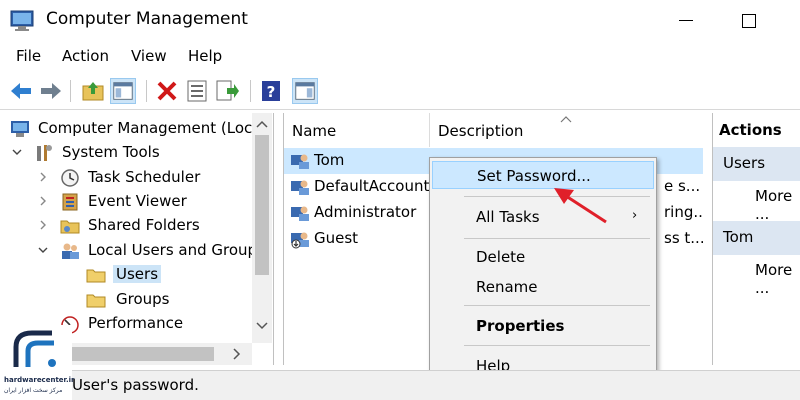  Describe the element at coordinates (33, 390) in the screenshot. I see `logo-subtitle: مرکز سخت افزار ایران` at that location.